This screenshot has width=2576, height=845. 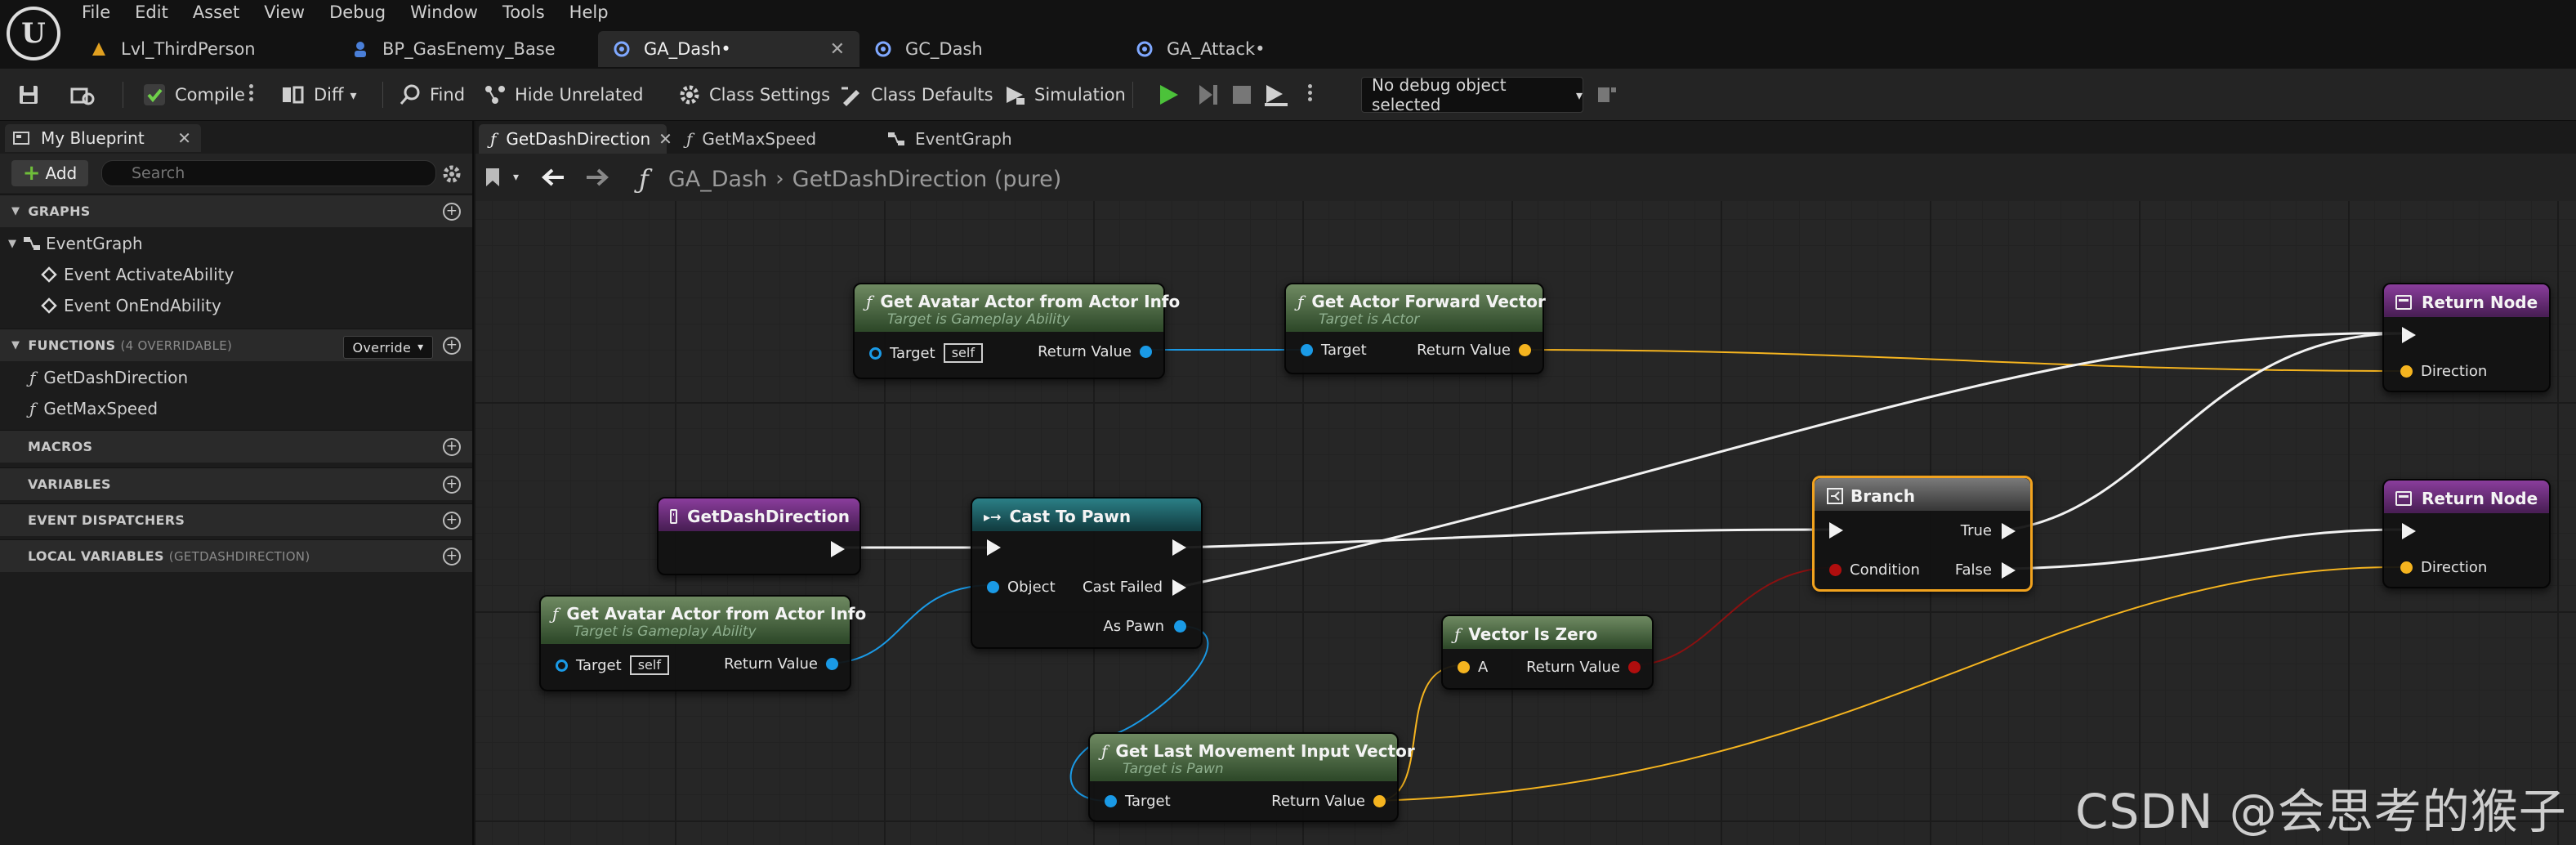 What do you see at coordinates (1473, 667) in the screenshot?
I see `pin-a: A` at bounding box center [1473, 667].